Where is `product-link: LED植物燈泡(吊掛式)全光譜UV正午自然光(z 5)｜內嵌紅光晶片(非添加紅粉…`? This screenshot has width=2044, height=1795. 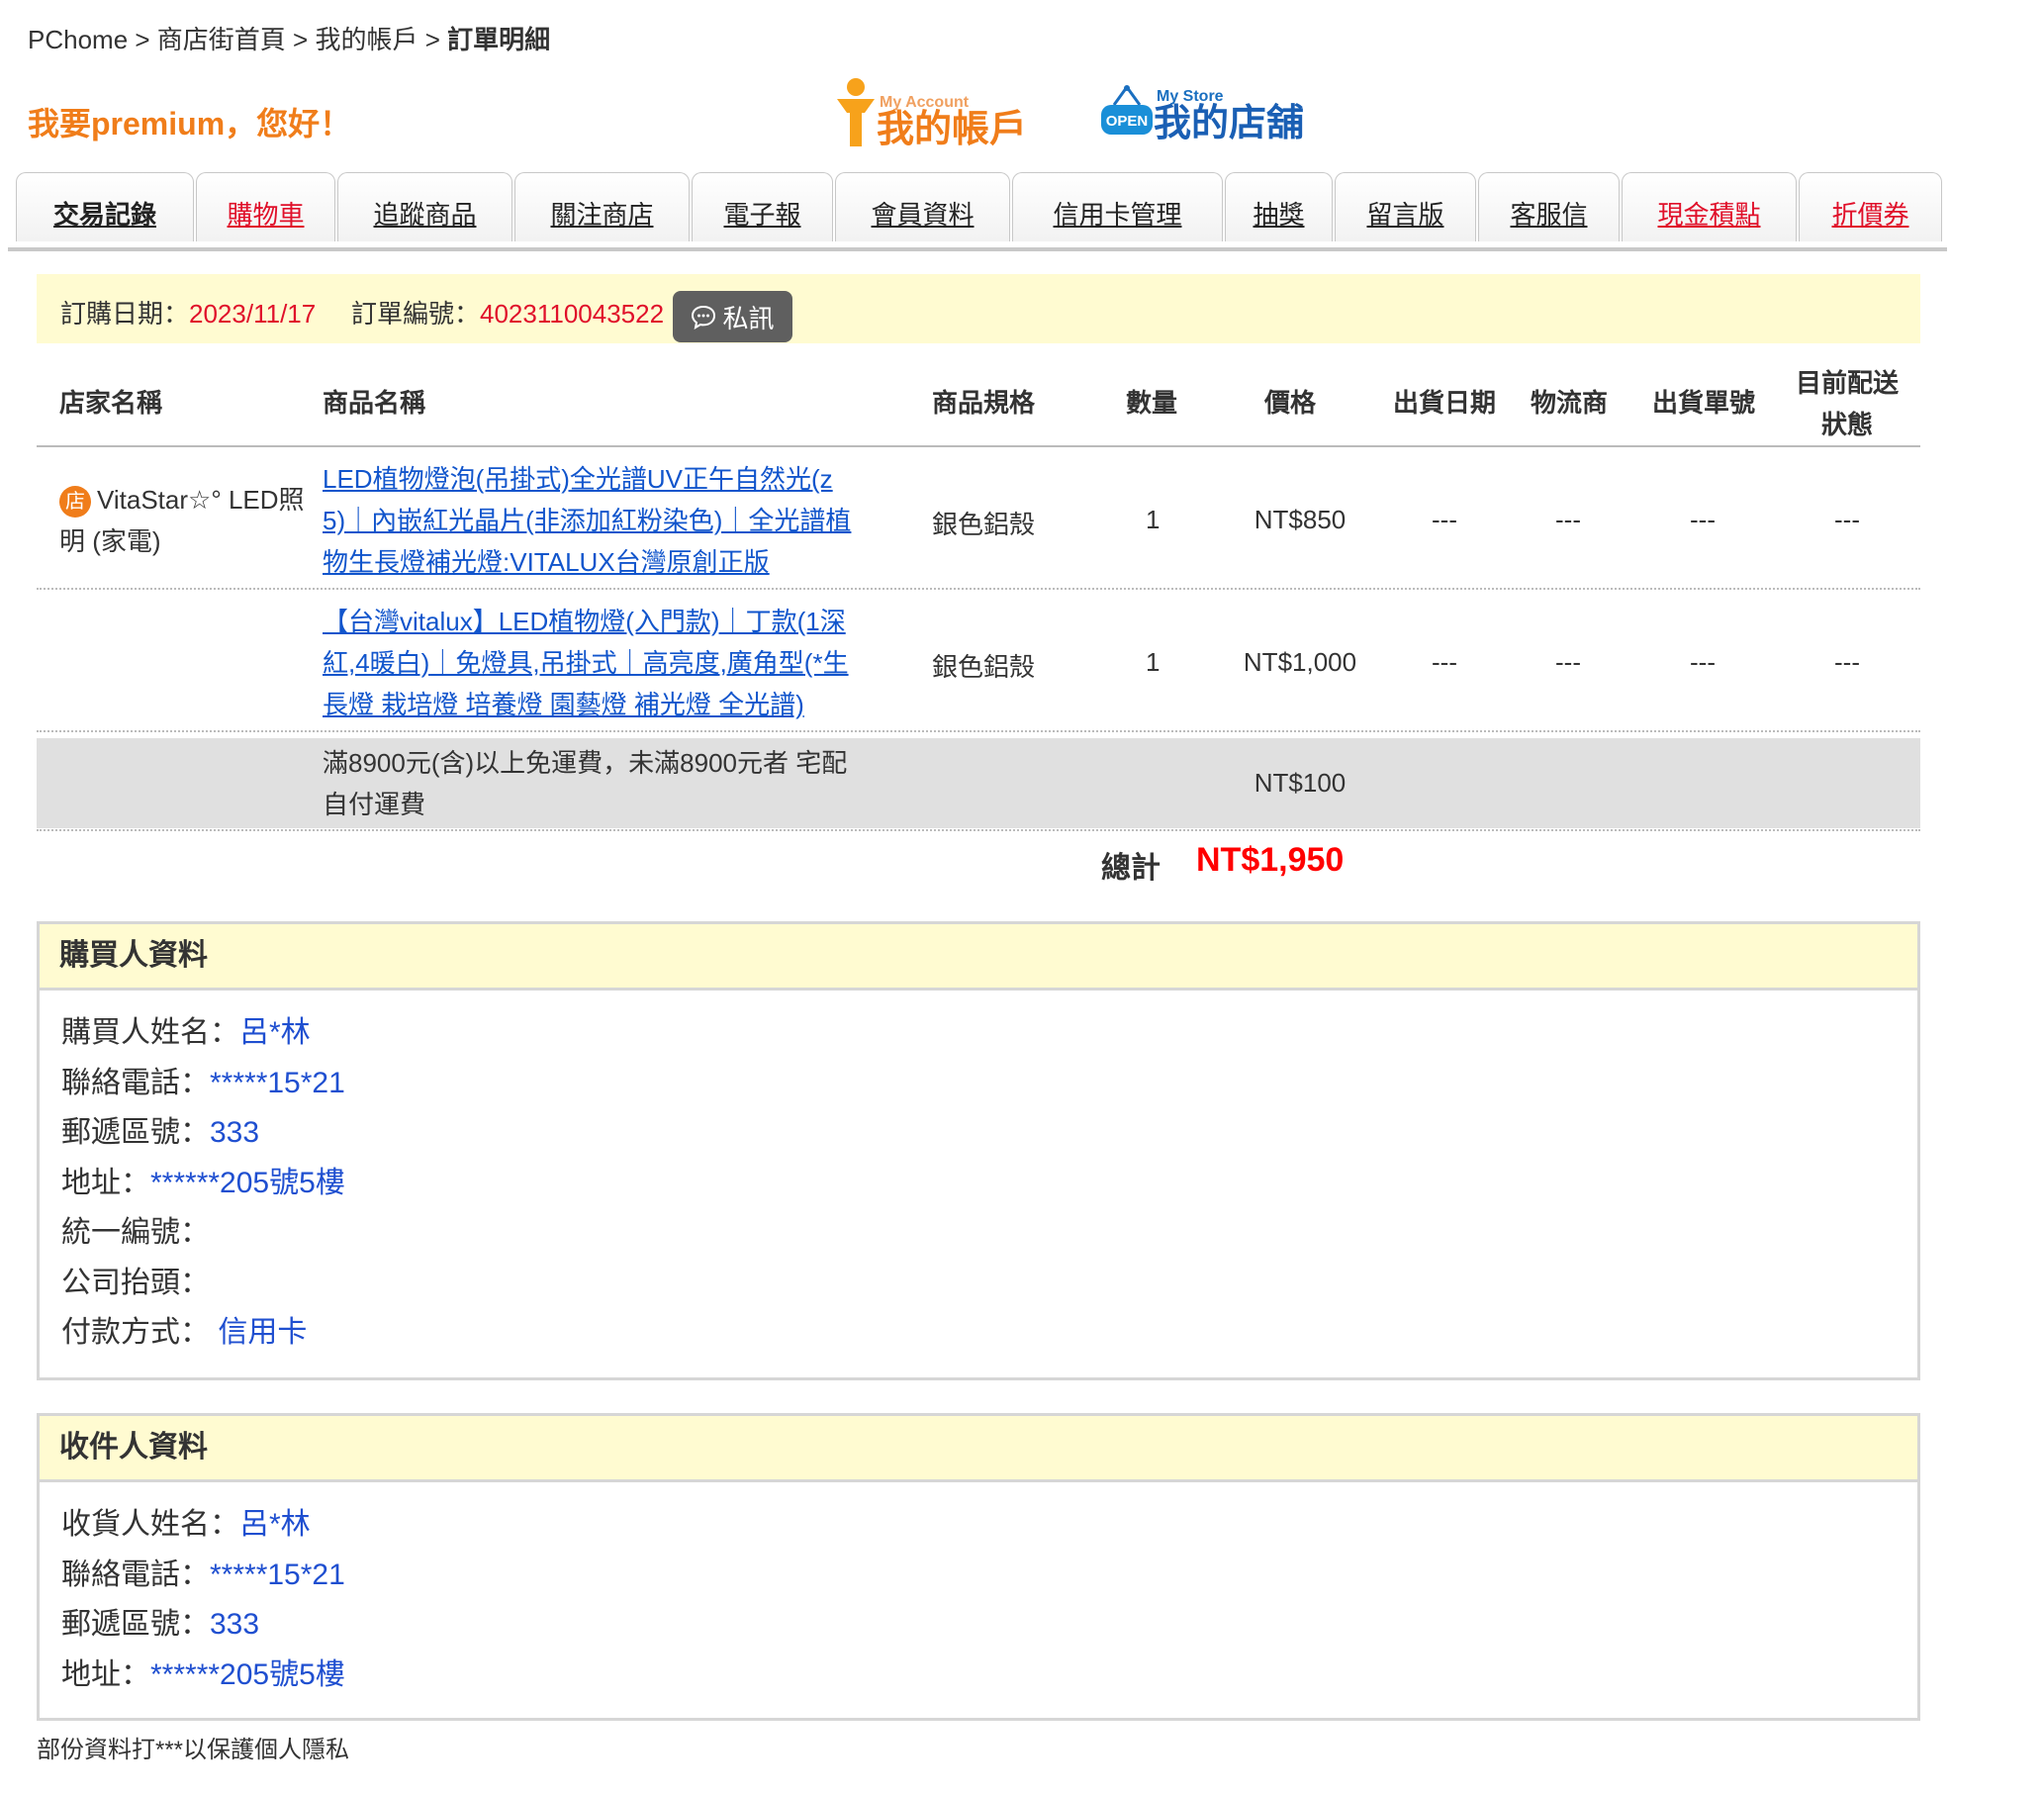 product-link: LED植物燈泡(吊掛式)全光譜UV正午自然光(z 5)｜內嵌紅光晶片(非添加紅粉… is located at coordinates (594, 520).